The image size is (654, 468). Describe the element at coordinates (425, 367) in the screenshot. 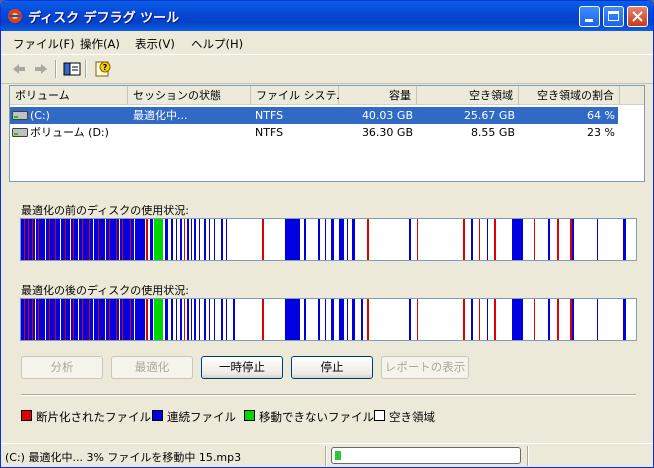

I see `view-report-button: レポートの表示` at that location.